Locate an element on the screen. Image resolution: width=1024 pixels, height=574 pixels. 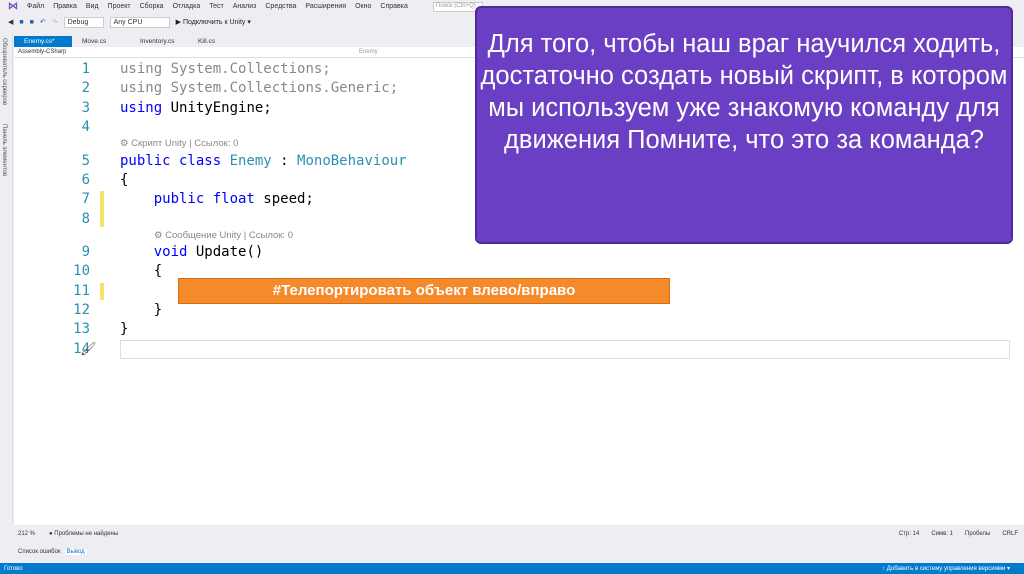
menu-window: Окно is located at coordinates (363, 6).